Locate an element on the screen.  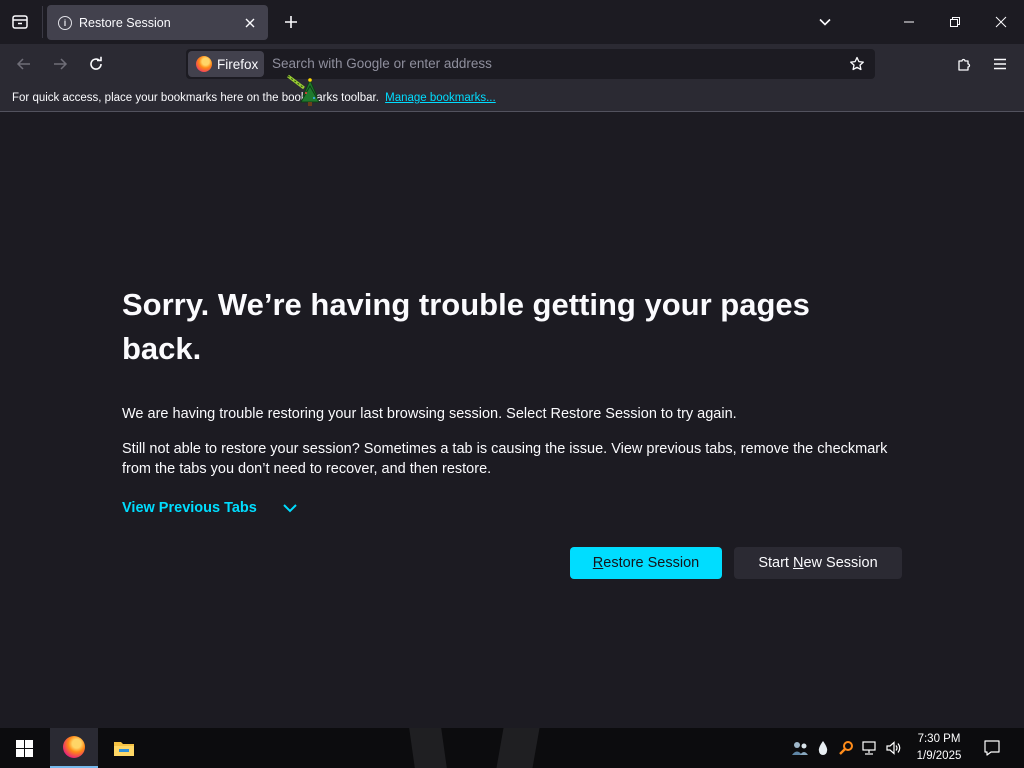
close-window-button is located at coordinates (1001, 22).